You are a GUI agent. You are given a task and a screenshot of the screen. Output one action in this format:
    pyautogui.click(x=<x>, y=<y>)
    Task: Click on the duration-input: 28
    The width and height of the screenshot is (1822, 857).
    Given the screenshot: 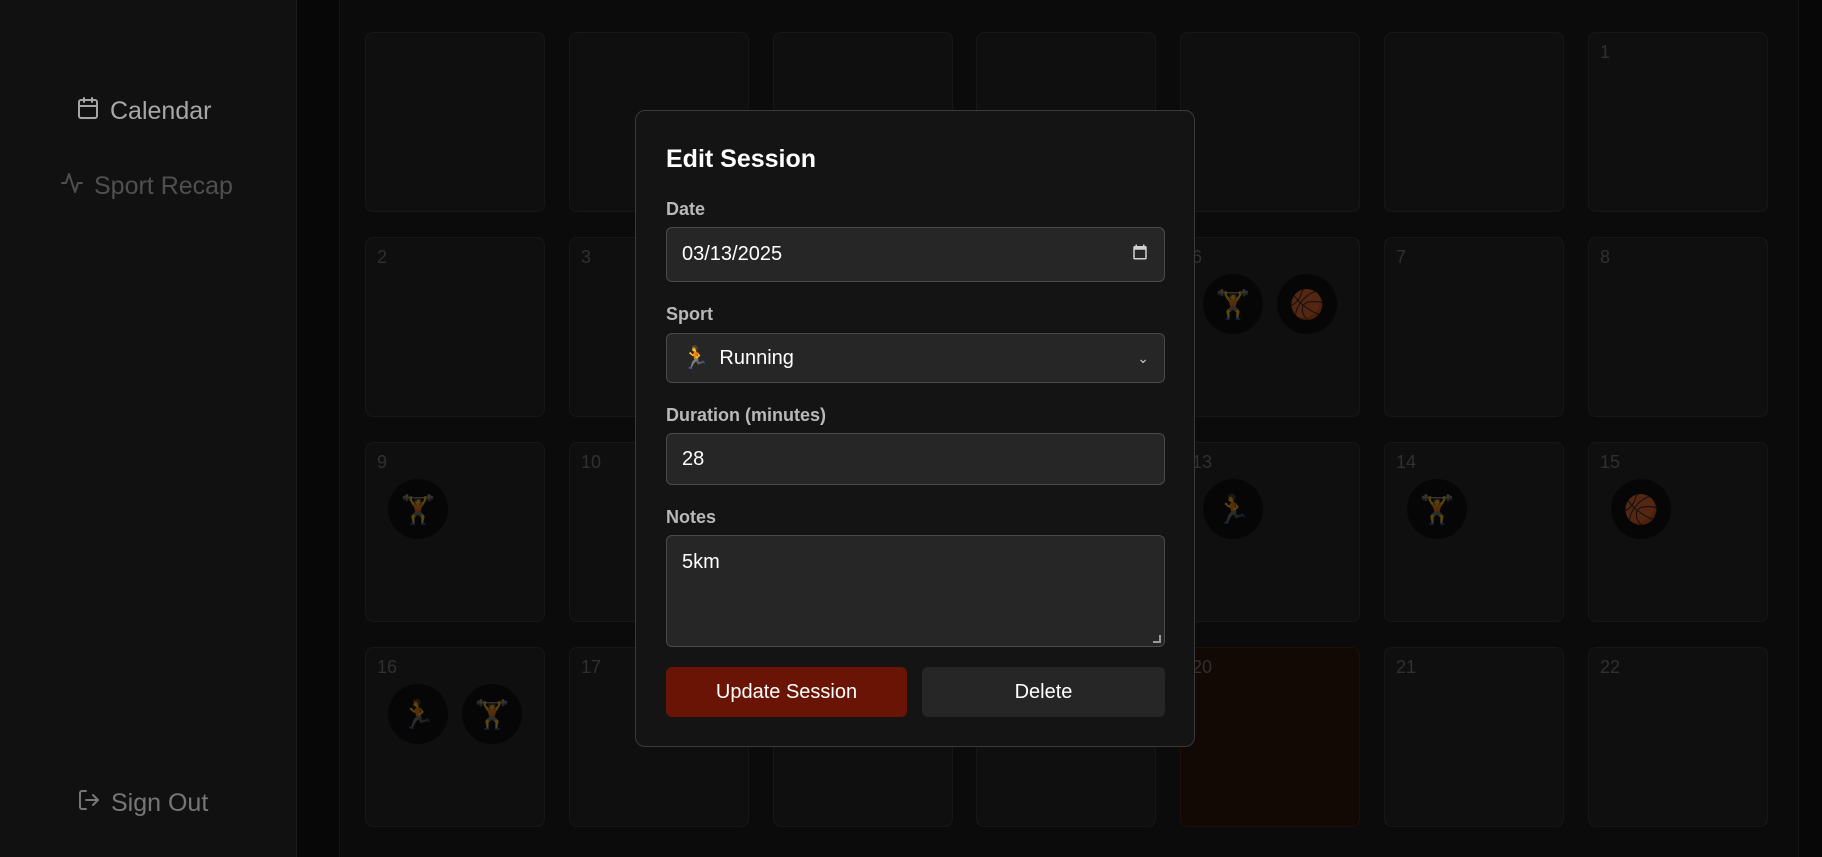 What is the action you would take?
    pyautogui.click(x=915, y=459)
    